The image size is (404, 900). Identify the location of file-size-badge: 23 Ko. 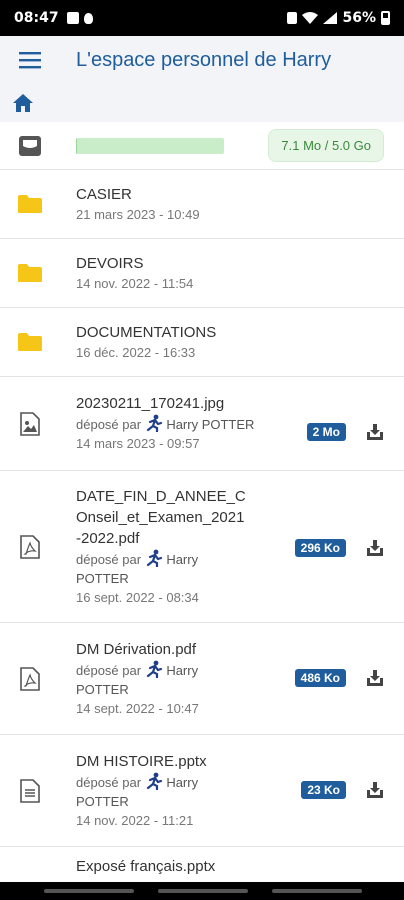
(323, 790).